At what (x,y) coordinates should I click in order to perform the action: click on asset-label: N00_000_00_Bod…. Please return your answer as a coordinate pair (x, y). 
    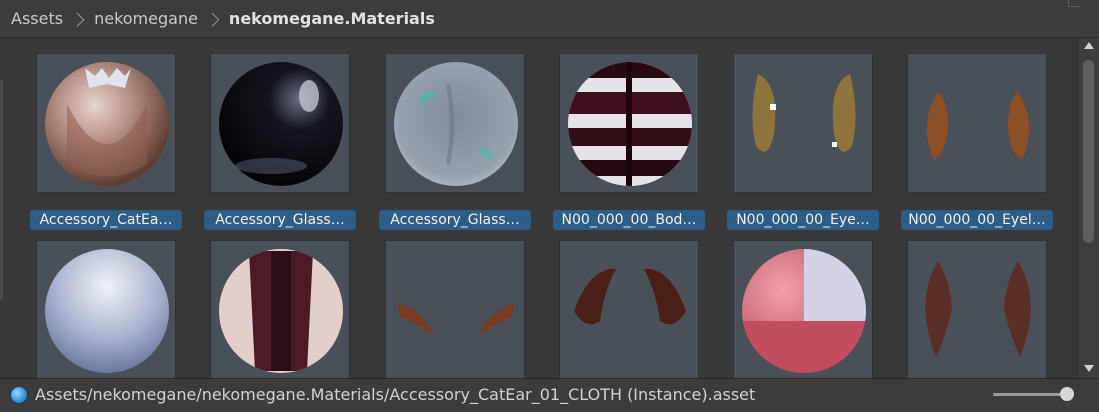
    Looking at the image, I should click on (629, 220).